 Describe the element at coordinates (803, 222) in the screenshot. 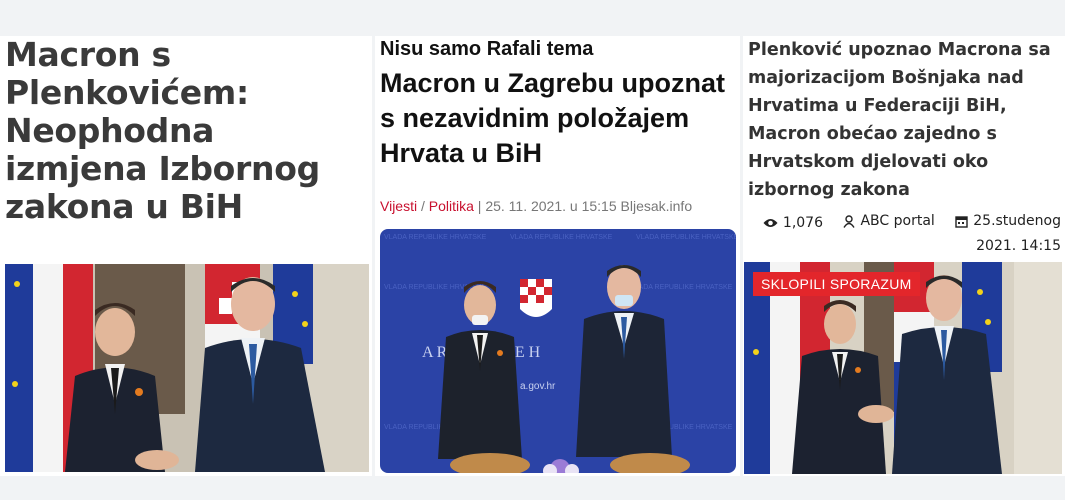

I see `views-value: 1,076` at that location.